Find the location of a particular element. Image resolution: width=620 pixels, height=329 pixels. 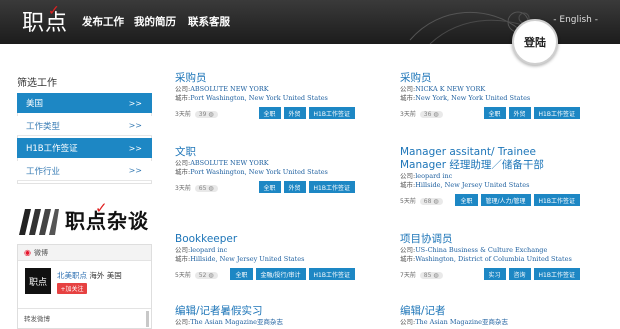

magazine-banner: 职点杂谈 ✓ is located at coordinates (87, 219).